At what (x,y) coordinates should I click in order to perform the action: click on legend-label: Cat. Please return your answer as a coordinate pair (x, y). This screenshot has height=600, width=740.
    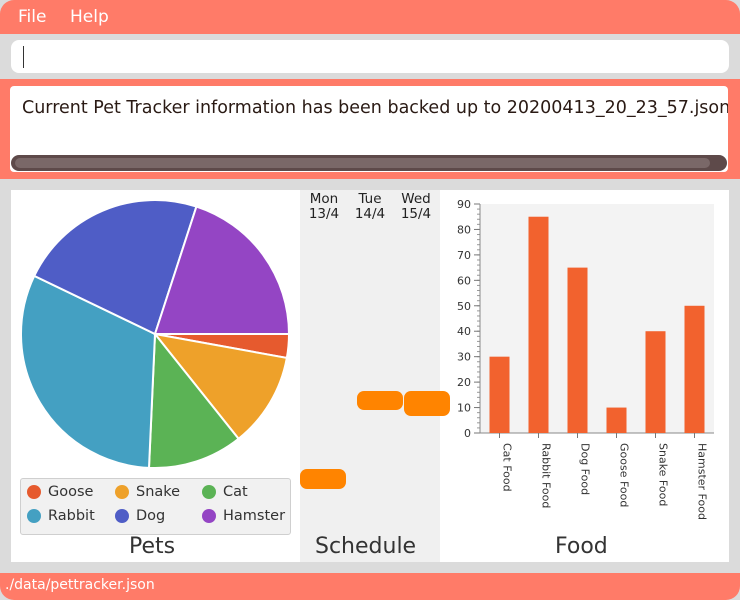
    Looking at the image, I should click on (235, 492).